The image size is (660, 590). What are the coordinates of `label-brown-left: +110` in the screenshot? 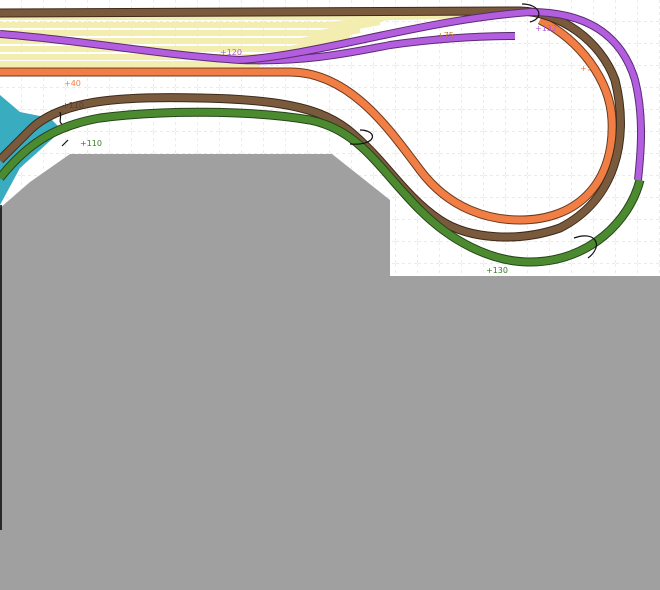 It's located at (73, 105).